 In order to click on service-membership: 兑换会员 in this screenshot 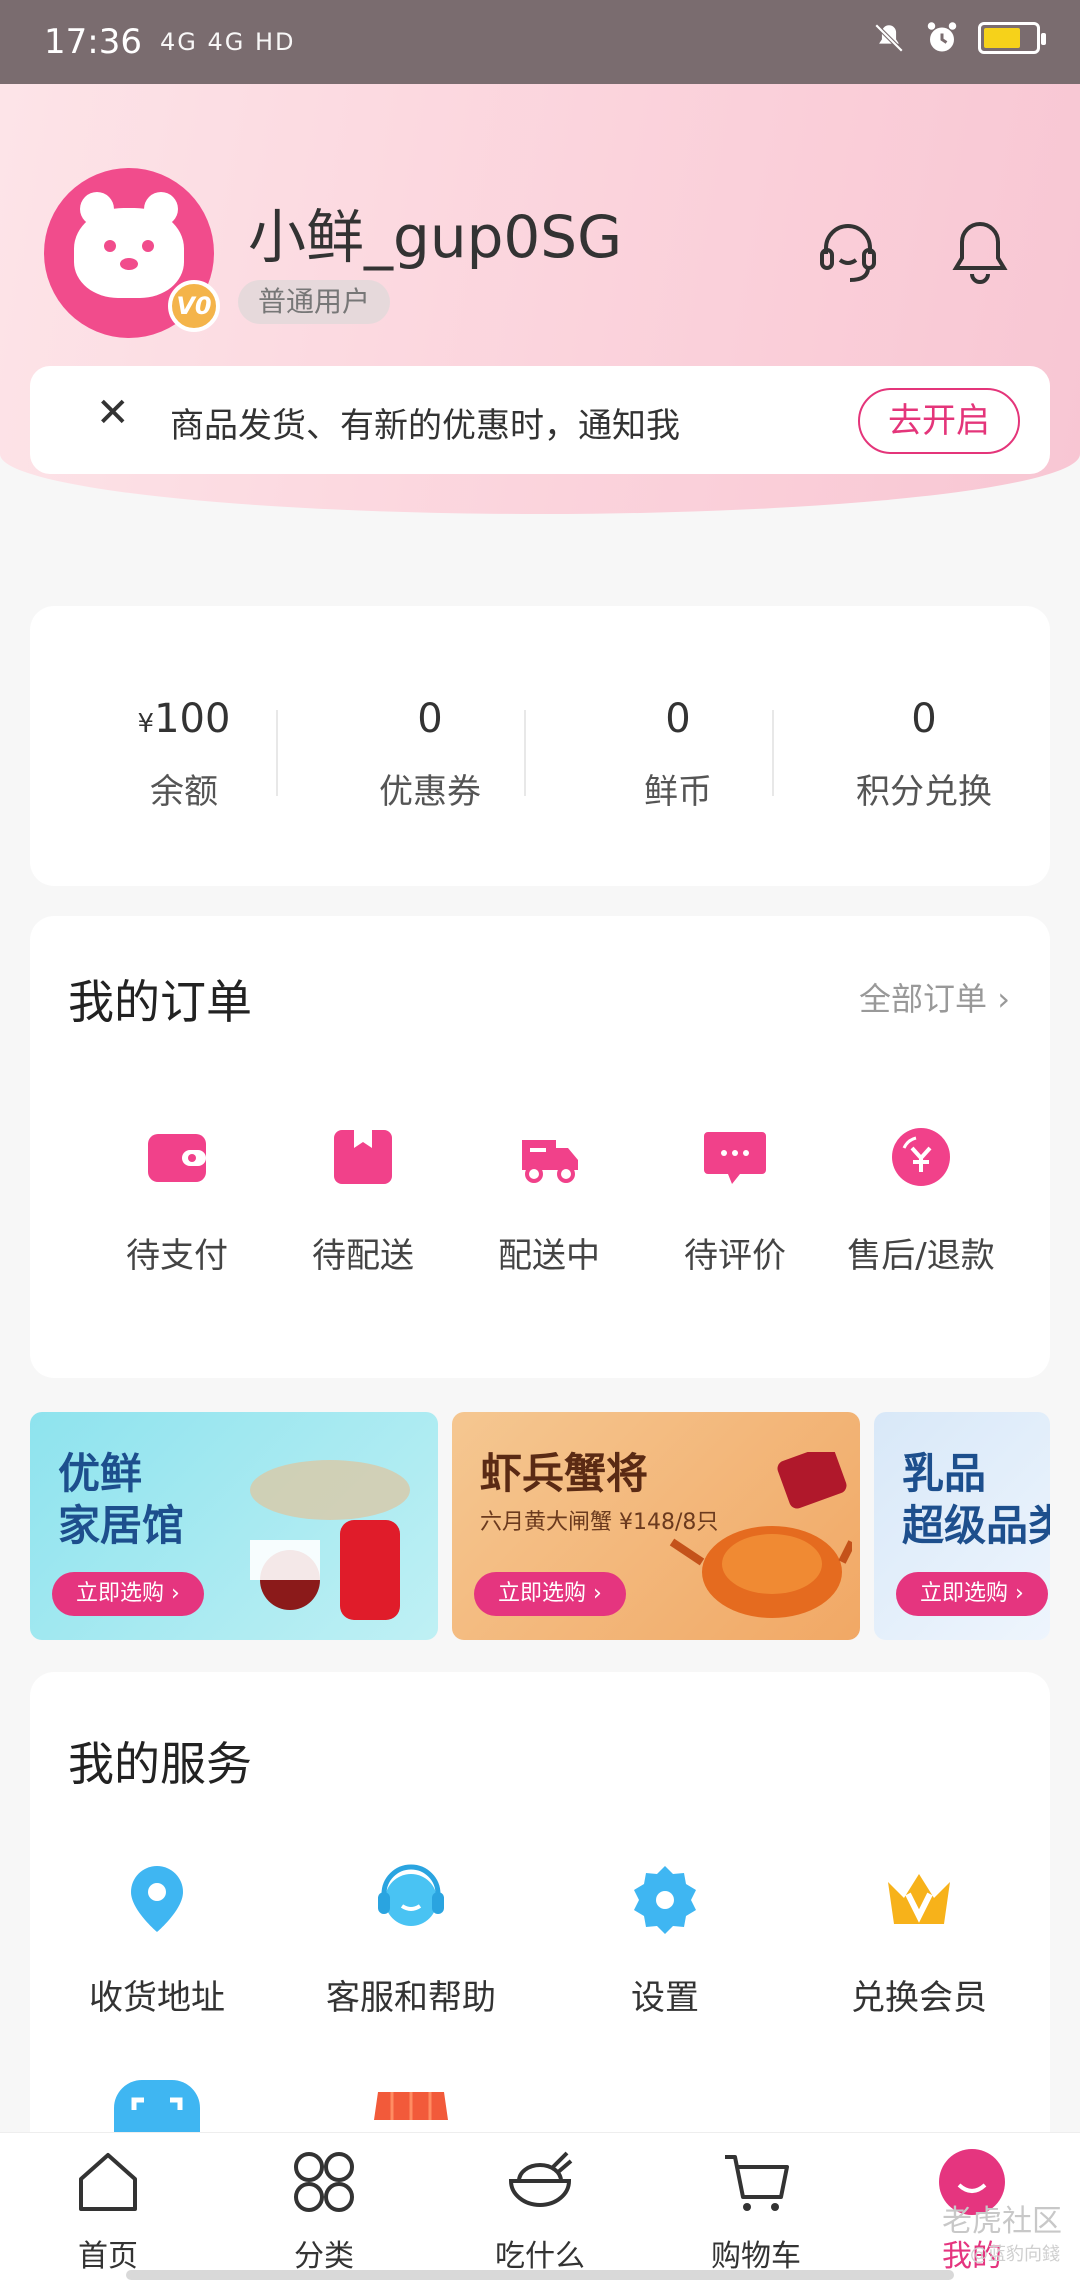, I will do `click(919, 1940)`.